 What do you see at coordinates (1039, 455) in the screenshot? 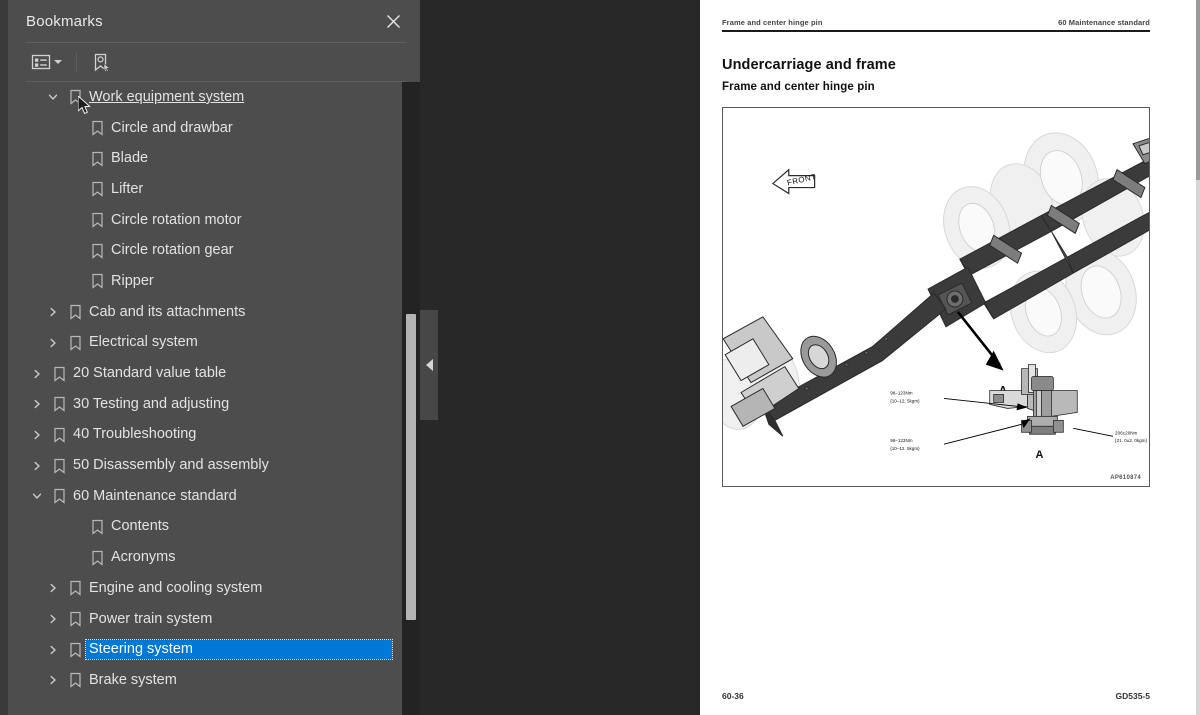
I see `callout-a-detail-label: A` at bounding box center [1039, 455].